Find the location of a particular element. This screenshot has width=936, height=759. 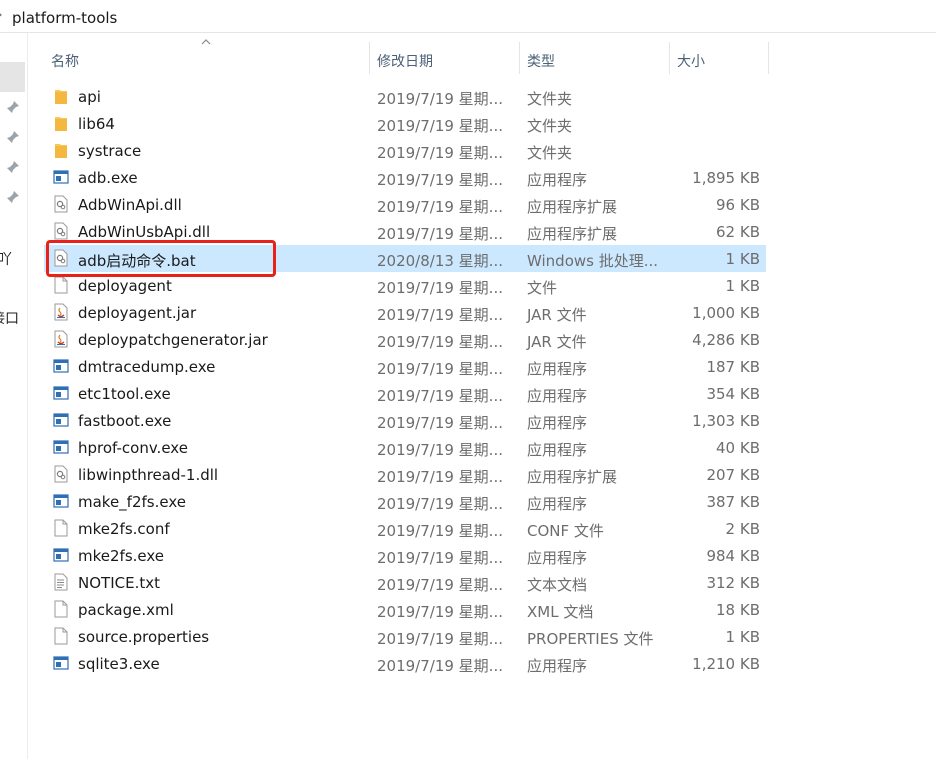

red-highlight-box is located at coordinates (161, 258).